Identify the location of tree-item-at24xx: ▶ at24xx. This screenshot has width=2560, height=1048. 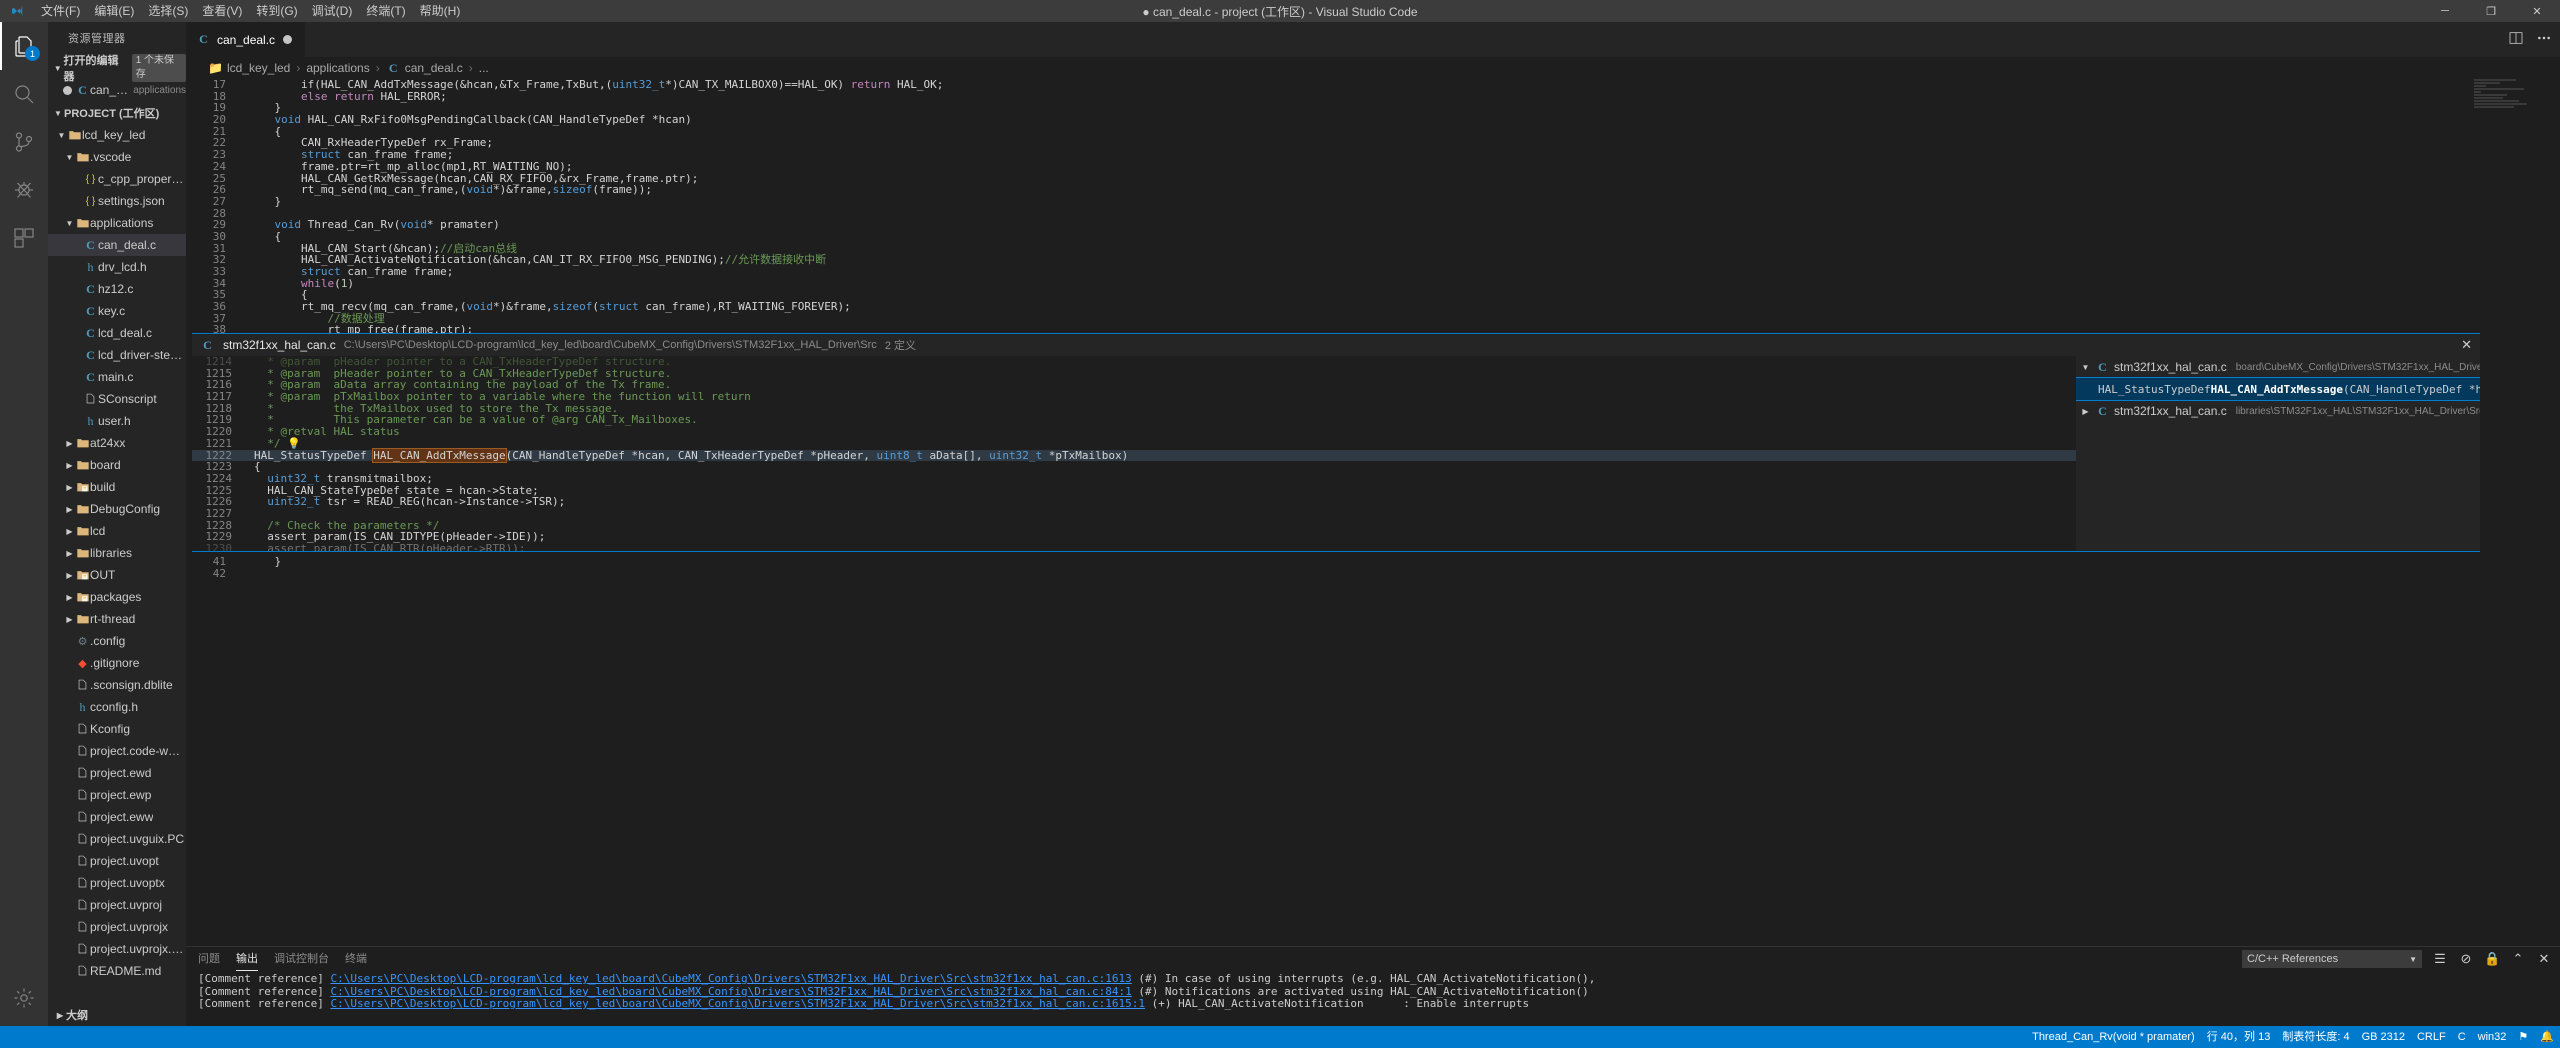
(117, 443).